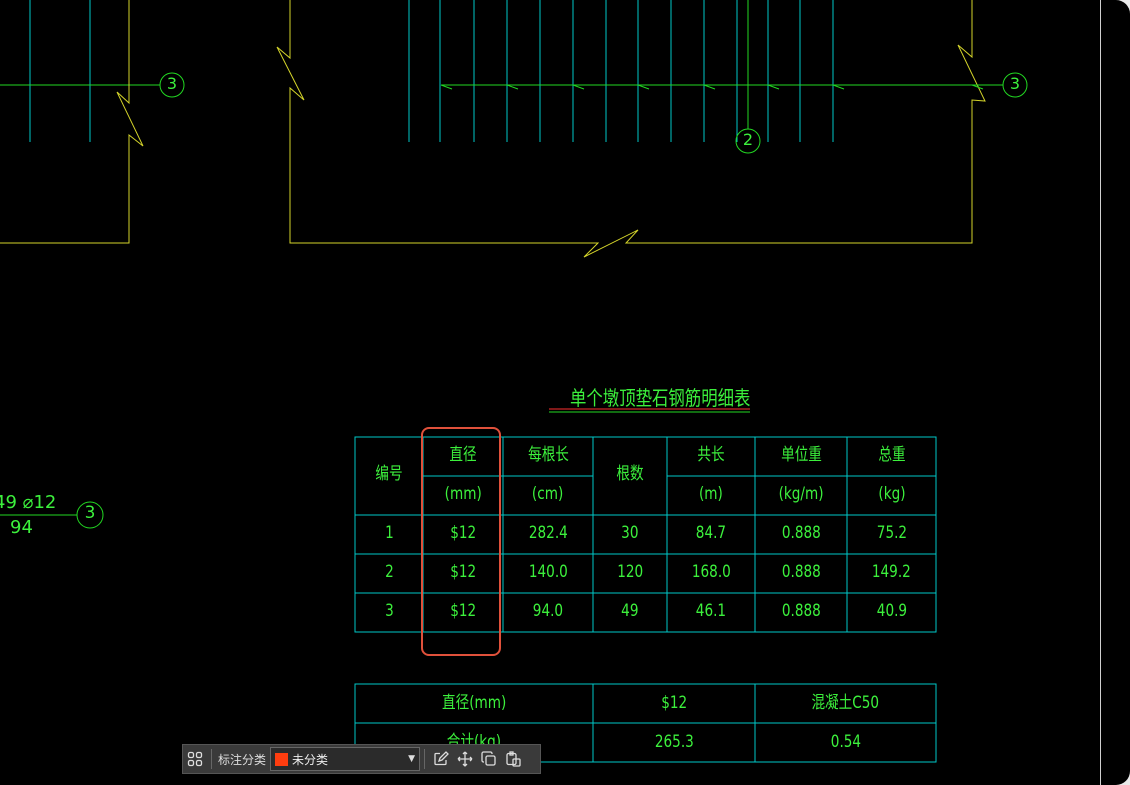 The height and width of the screenshot is (785, 1130). What do you see at coordinates (345, 759) in the screenshot?
I see `category-select: 未分类 ▼` at bounding box center [345, 759].